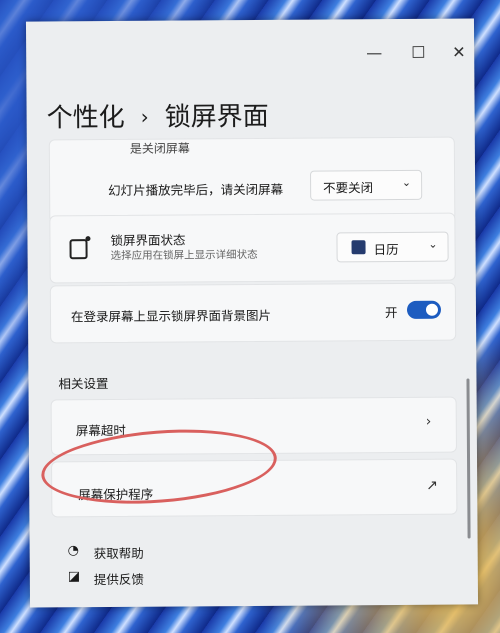  Describe the element at coordinates (148, 240) in the screenshot. I see `lock-status-label: 锁屏界面状态` at that location.